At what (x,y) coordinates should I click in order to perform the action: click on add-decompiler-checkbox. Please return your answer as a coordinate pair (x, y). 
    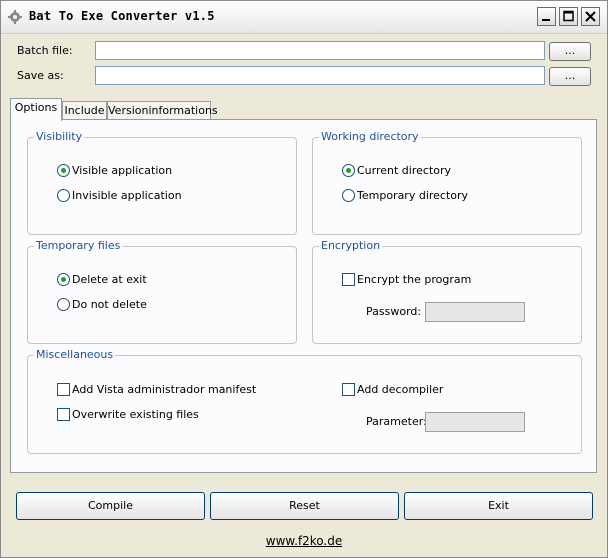
    Looking at the image, I should click on (348, 389).